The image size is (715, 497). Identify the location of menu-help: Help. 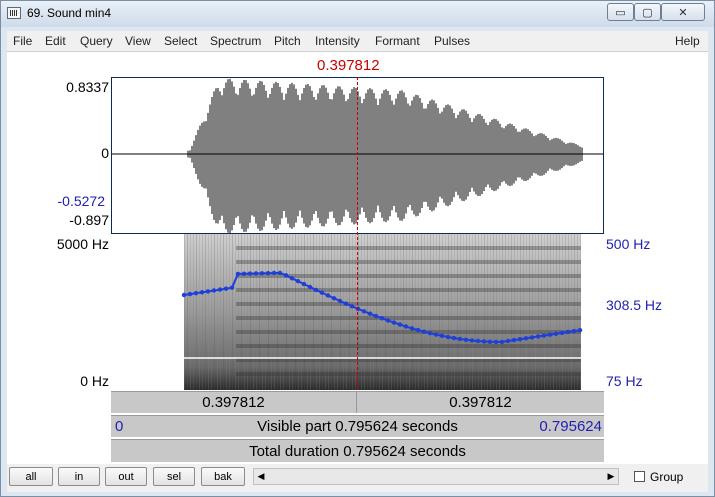
(687, 41).